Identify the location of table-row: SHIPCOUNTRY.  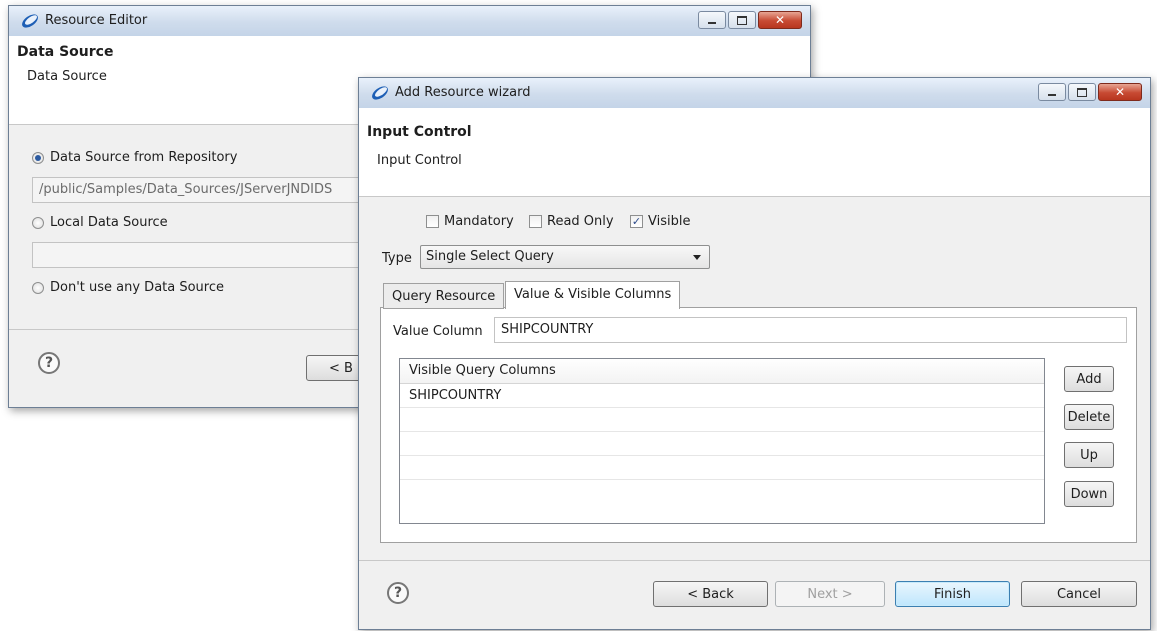
(722, 396).